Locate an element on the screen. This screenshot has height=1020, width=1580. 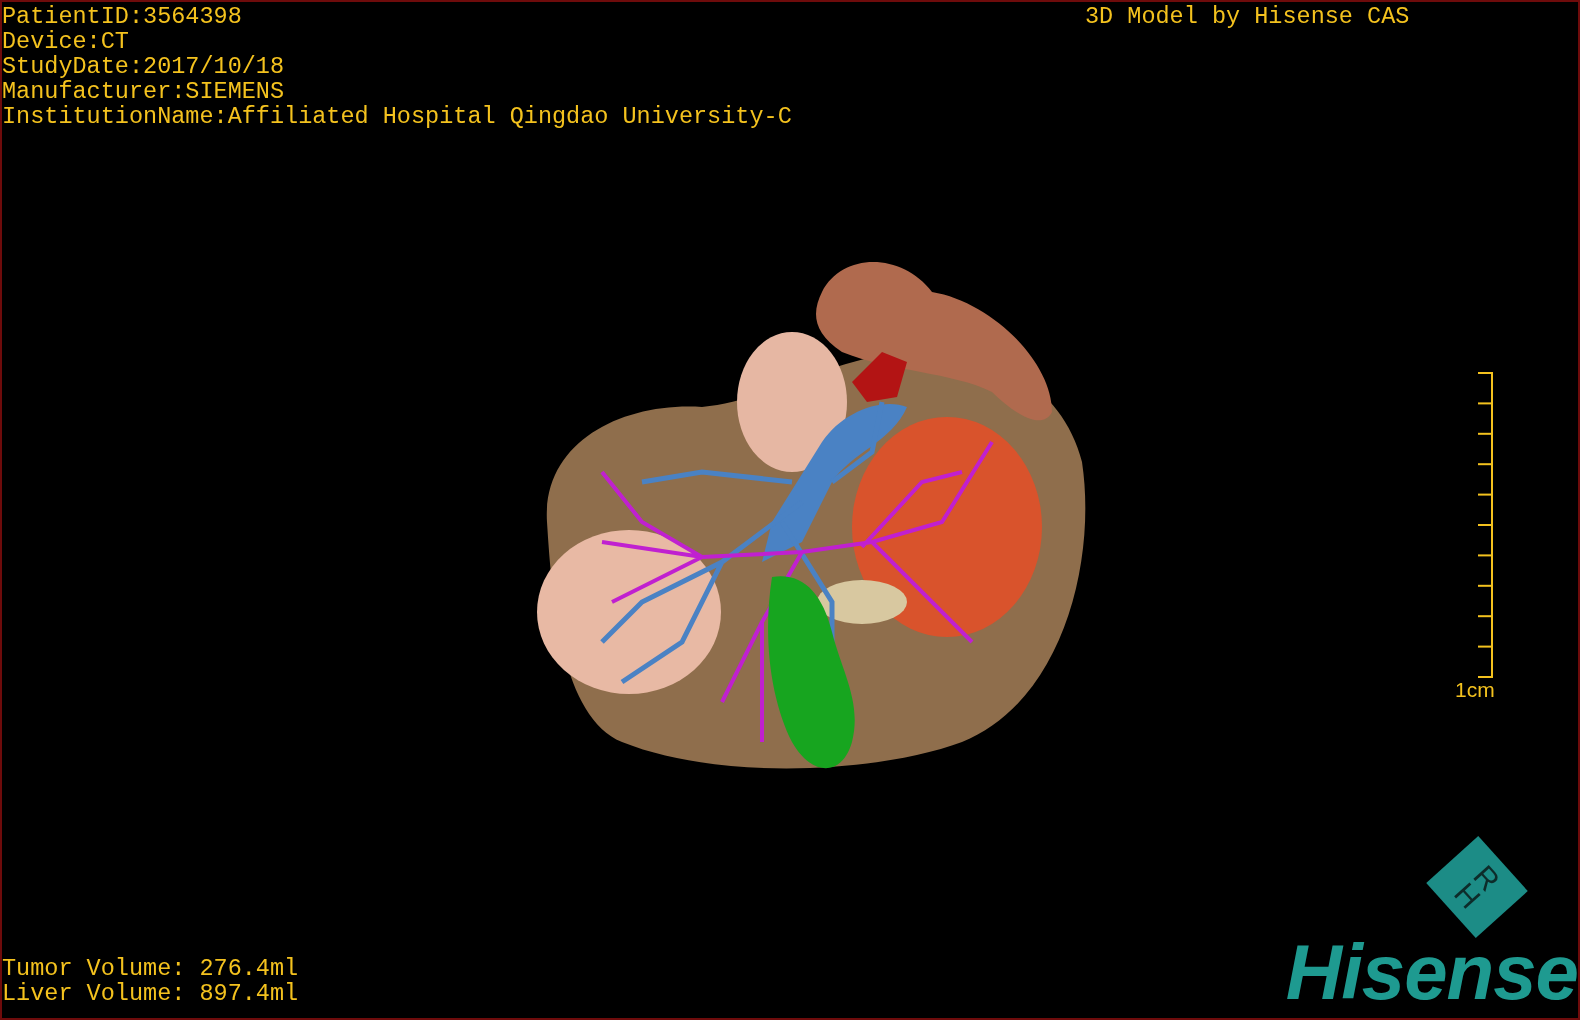
viewer-title: 3D Model by Hisense CAS is located at coordinates (1247, 16).